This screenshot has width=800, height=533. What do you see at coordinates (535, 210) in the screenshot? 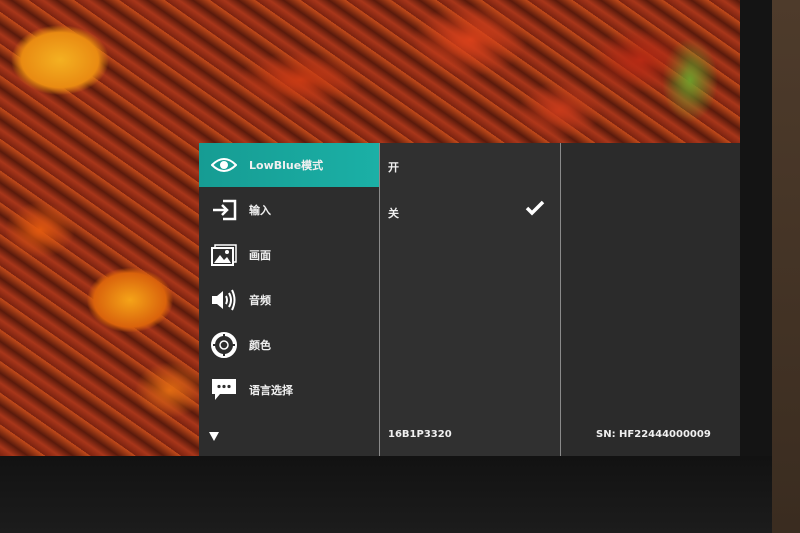
I see `checkmark-icon` at bounding box center [535, 210].